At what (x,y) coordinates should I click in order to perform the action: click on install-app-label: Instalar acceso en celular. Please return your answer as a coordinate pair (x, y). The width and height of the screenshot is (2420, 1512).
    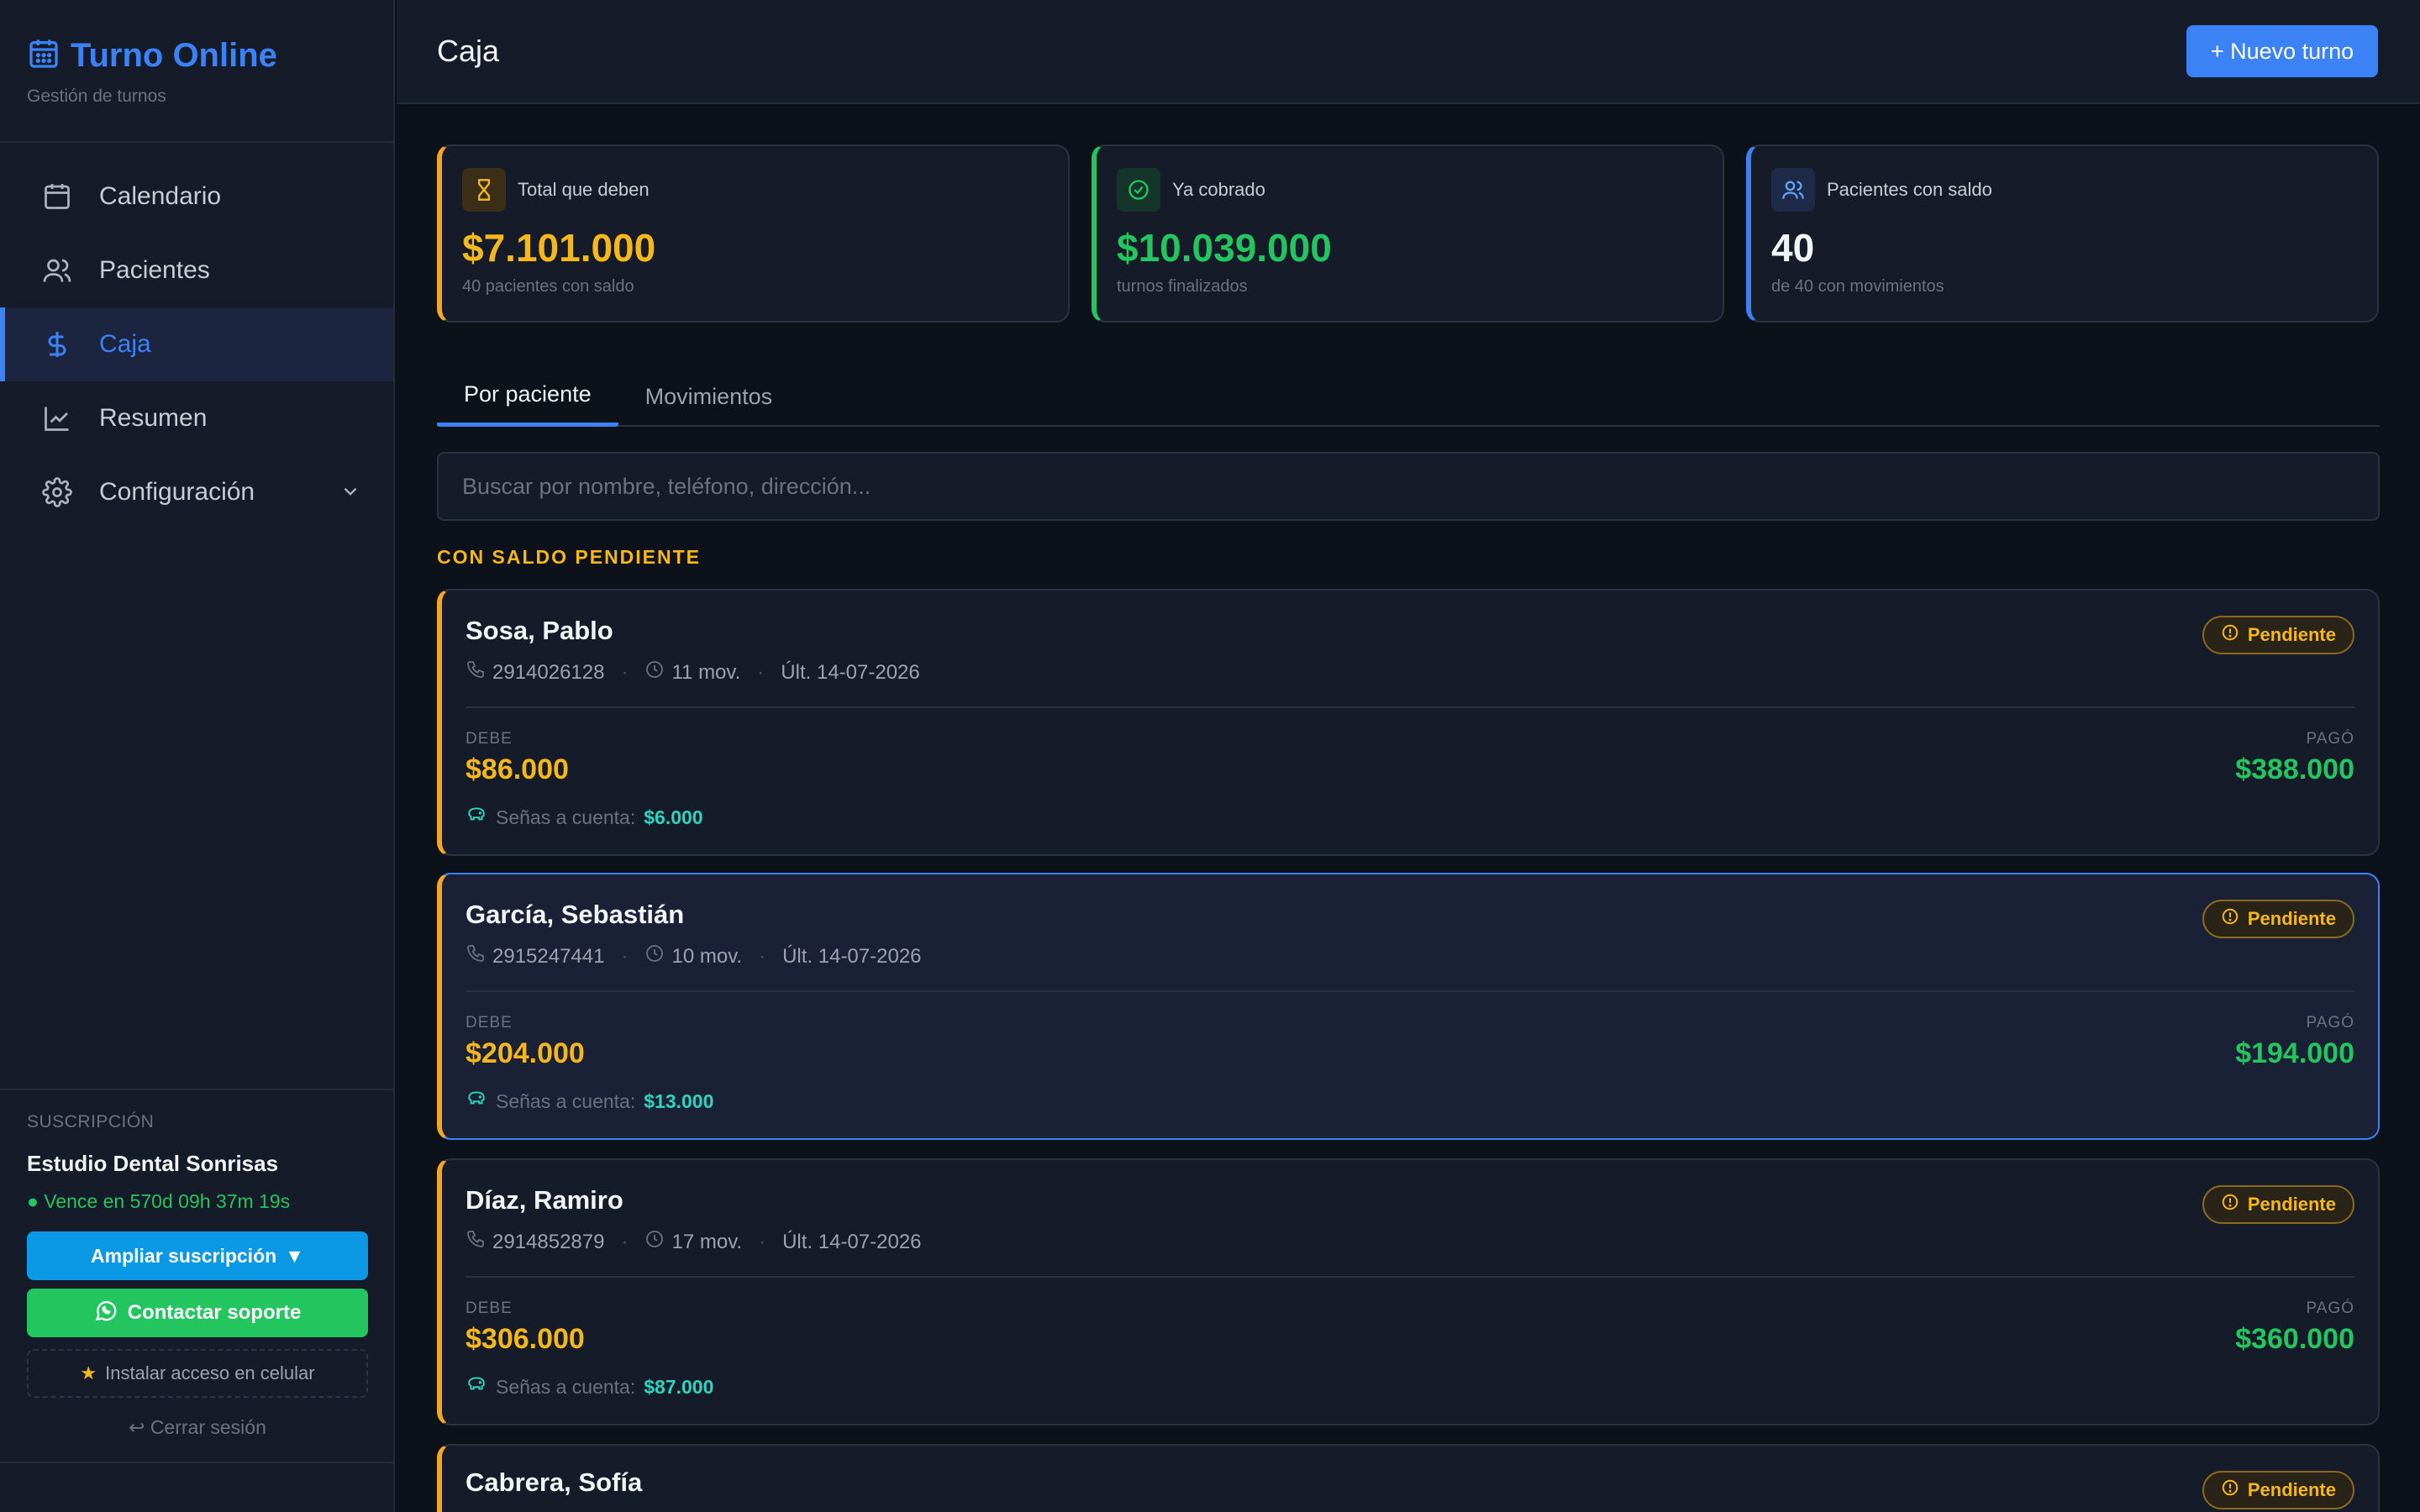
    Looking at the image, I should click on (210, 1372).